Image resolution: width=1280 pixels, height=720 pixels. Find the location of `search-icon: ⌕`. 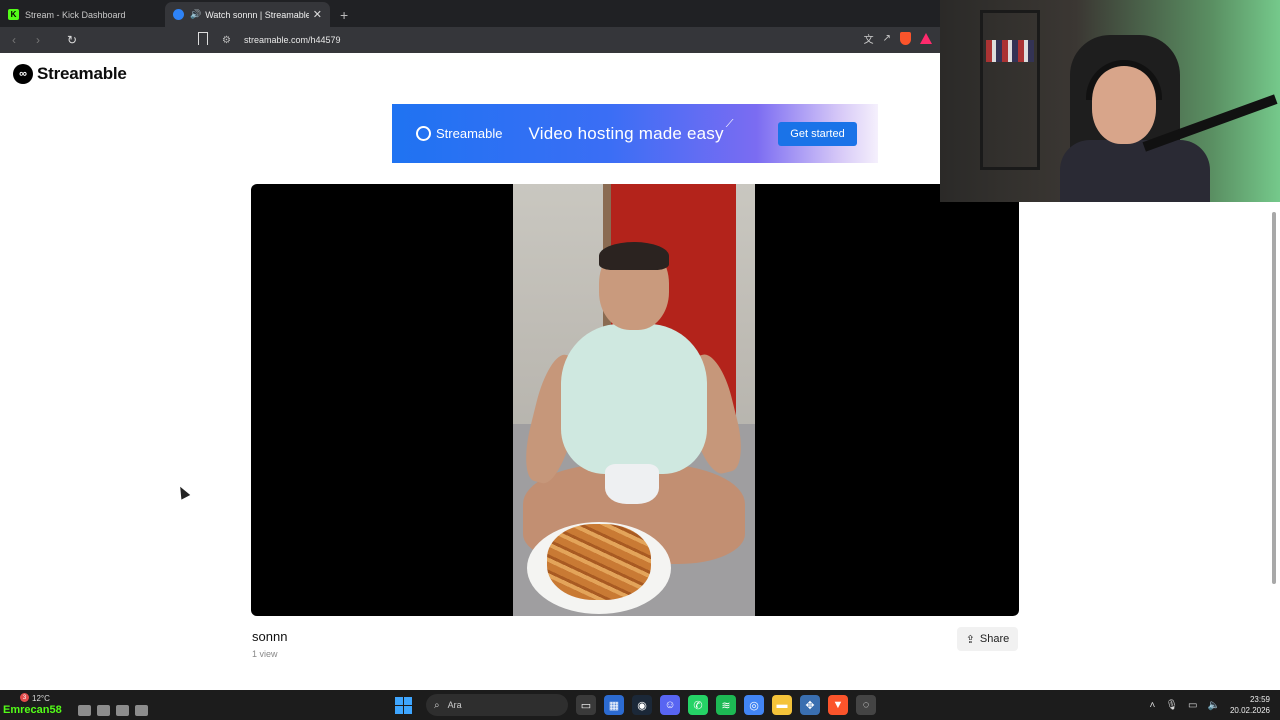

search-icon: ⌕ is located at coordinates (437, 705).